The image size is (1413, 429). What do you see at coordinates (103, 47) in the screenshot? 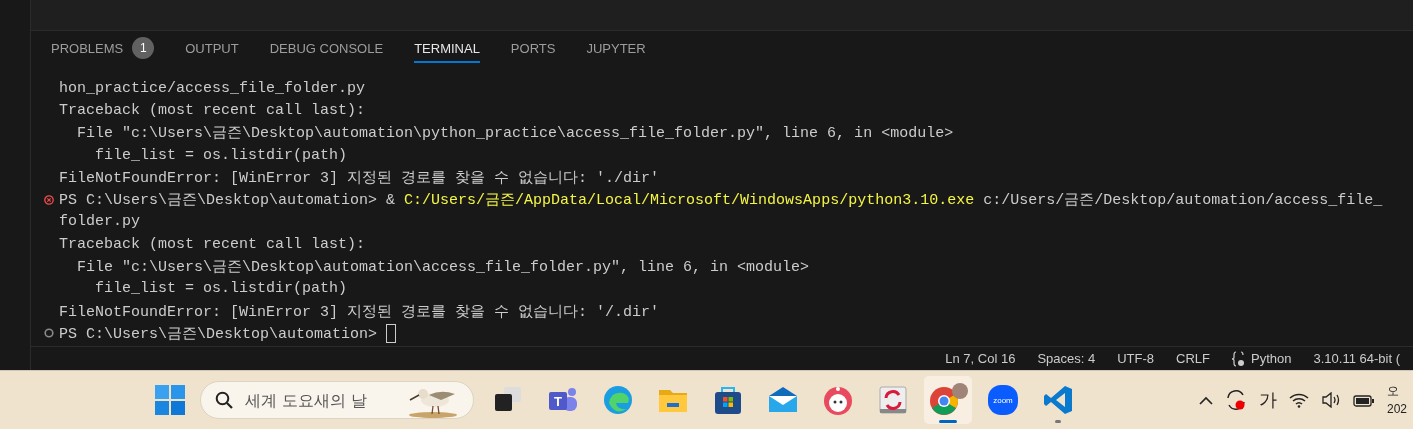
I see `panel-tab: PROBLEMS 1` at bounding box center [103, 47].